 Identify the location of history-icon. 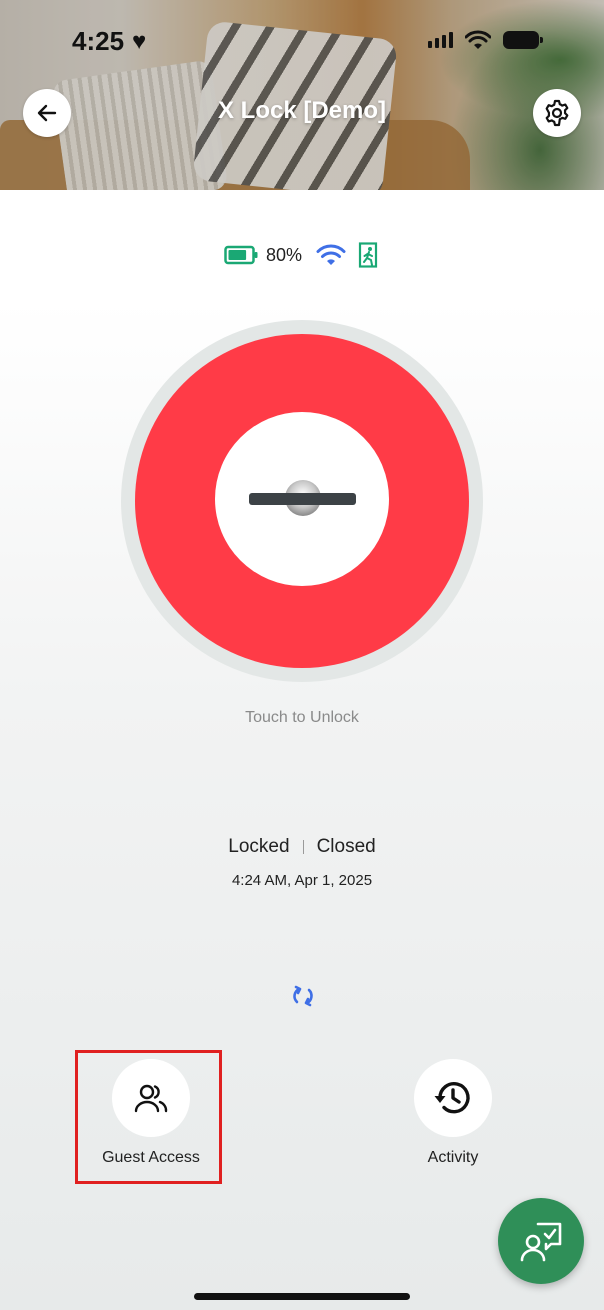
(452, 1098).